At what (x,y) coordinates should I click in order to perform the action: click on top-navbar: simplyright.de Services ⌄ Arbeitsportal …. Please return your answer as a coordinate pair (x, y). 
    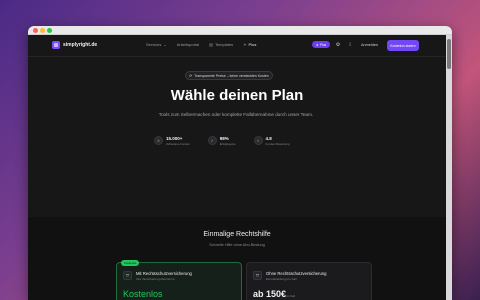
    Looking at the image, I should click on (237, 46).